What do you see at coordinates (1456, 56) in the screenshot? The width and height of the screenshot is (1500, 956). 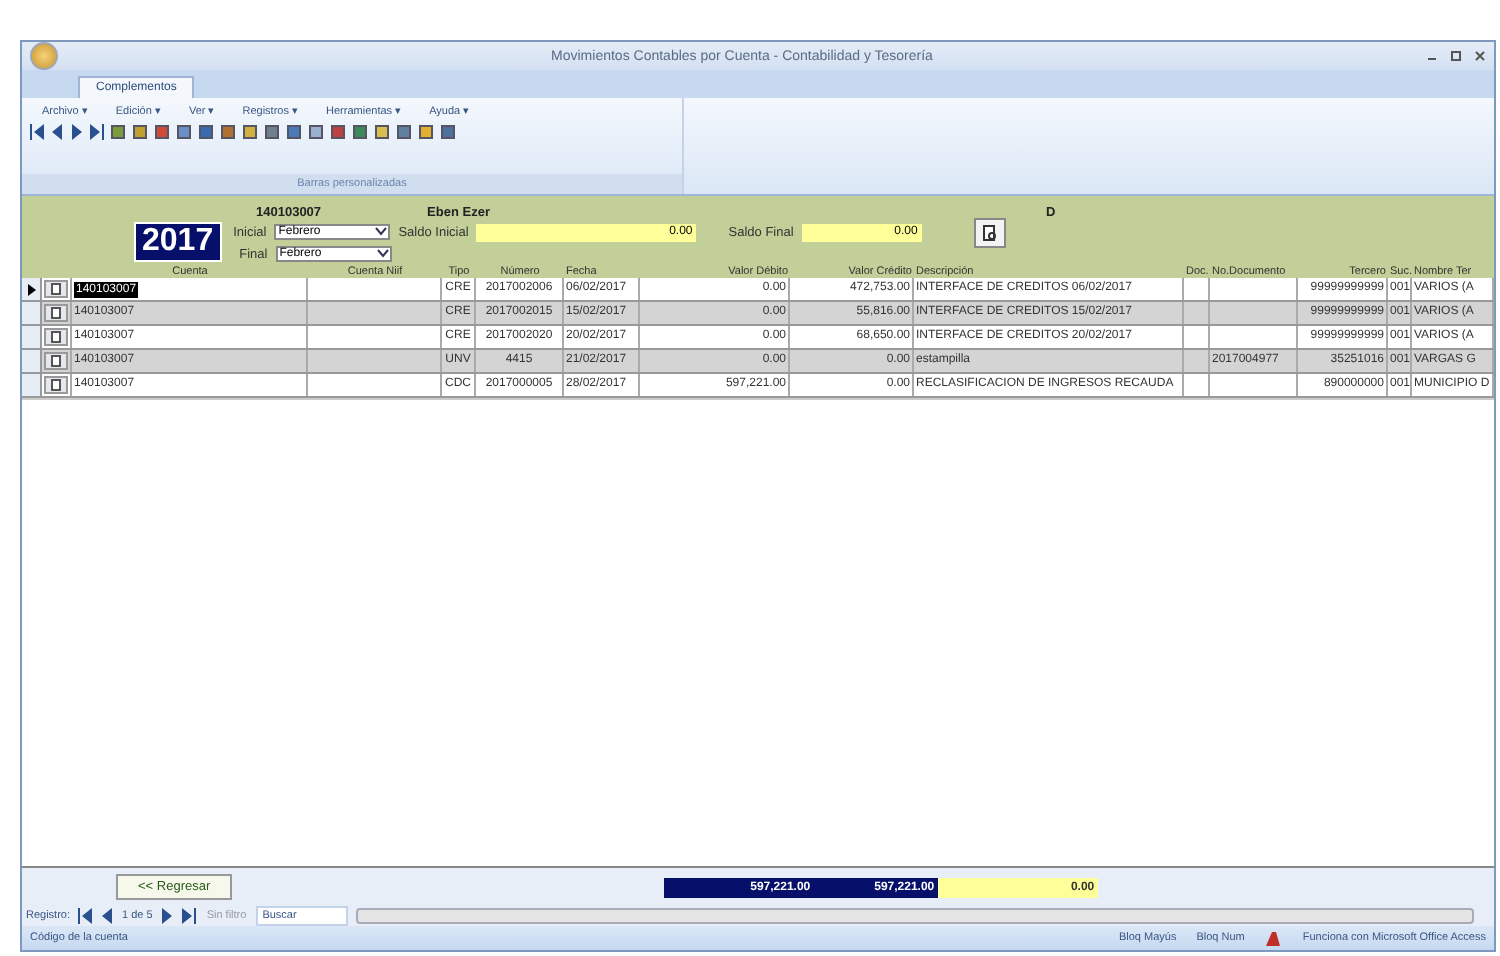 I see `maximize-icon` at bounding box center [1456, 56].